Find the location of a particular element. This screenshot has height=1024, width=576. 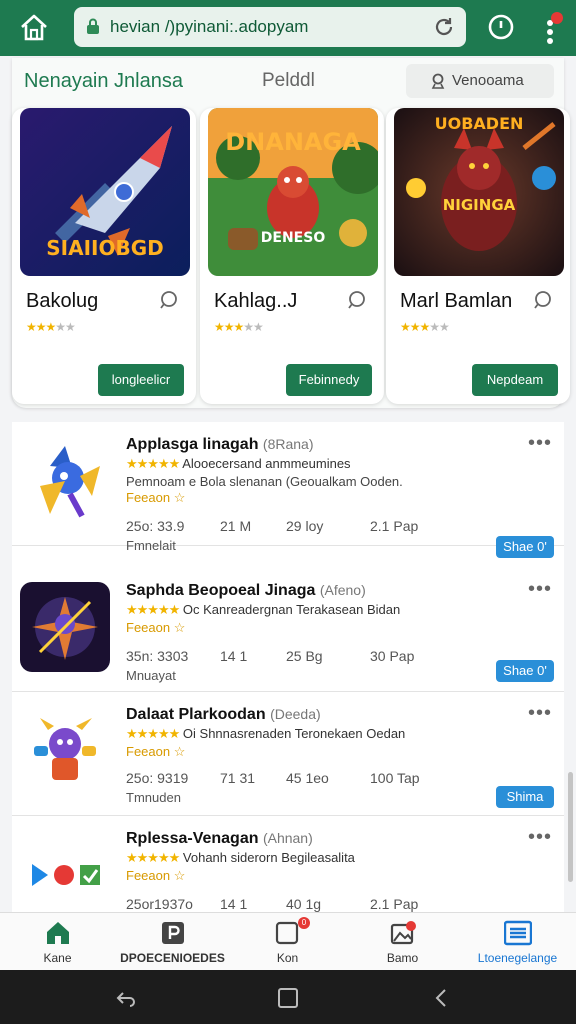

game-title: Marl Bamlan is located at coordinates (456, 301).